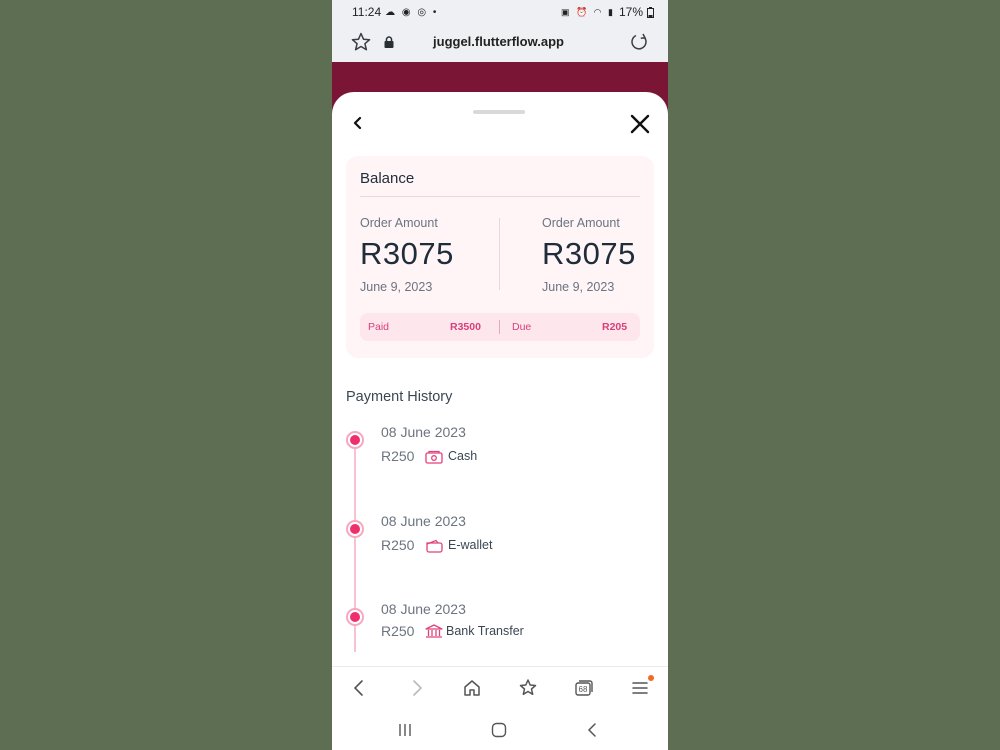  Describe the element at coordinates (500, 550) in the screenshot. I see `payment-history-item: 08 June 2023 R250 E-wallet` at that location.